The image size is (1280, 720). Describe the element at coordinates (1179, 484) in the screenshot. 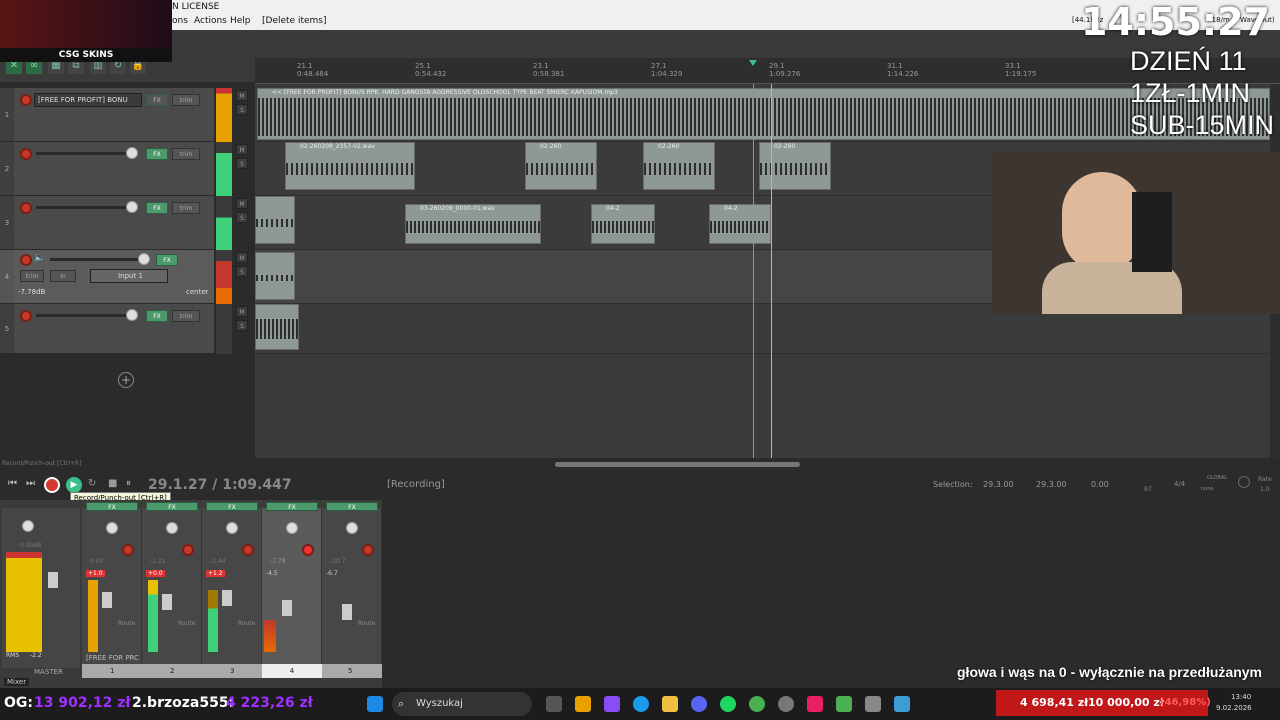

I see `time-signature: 4/4` at that location.